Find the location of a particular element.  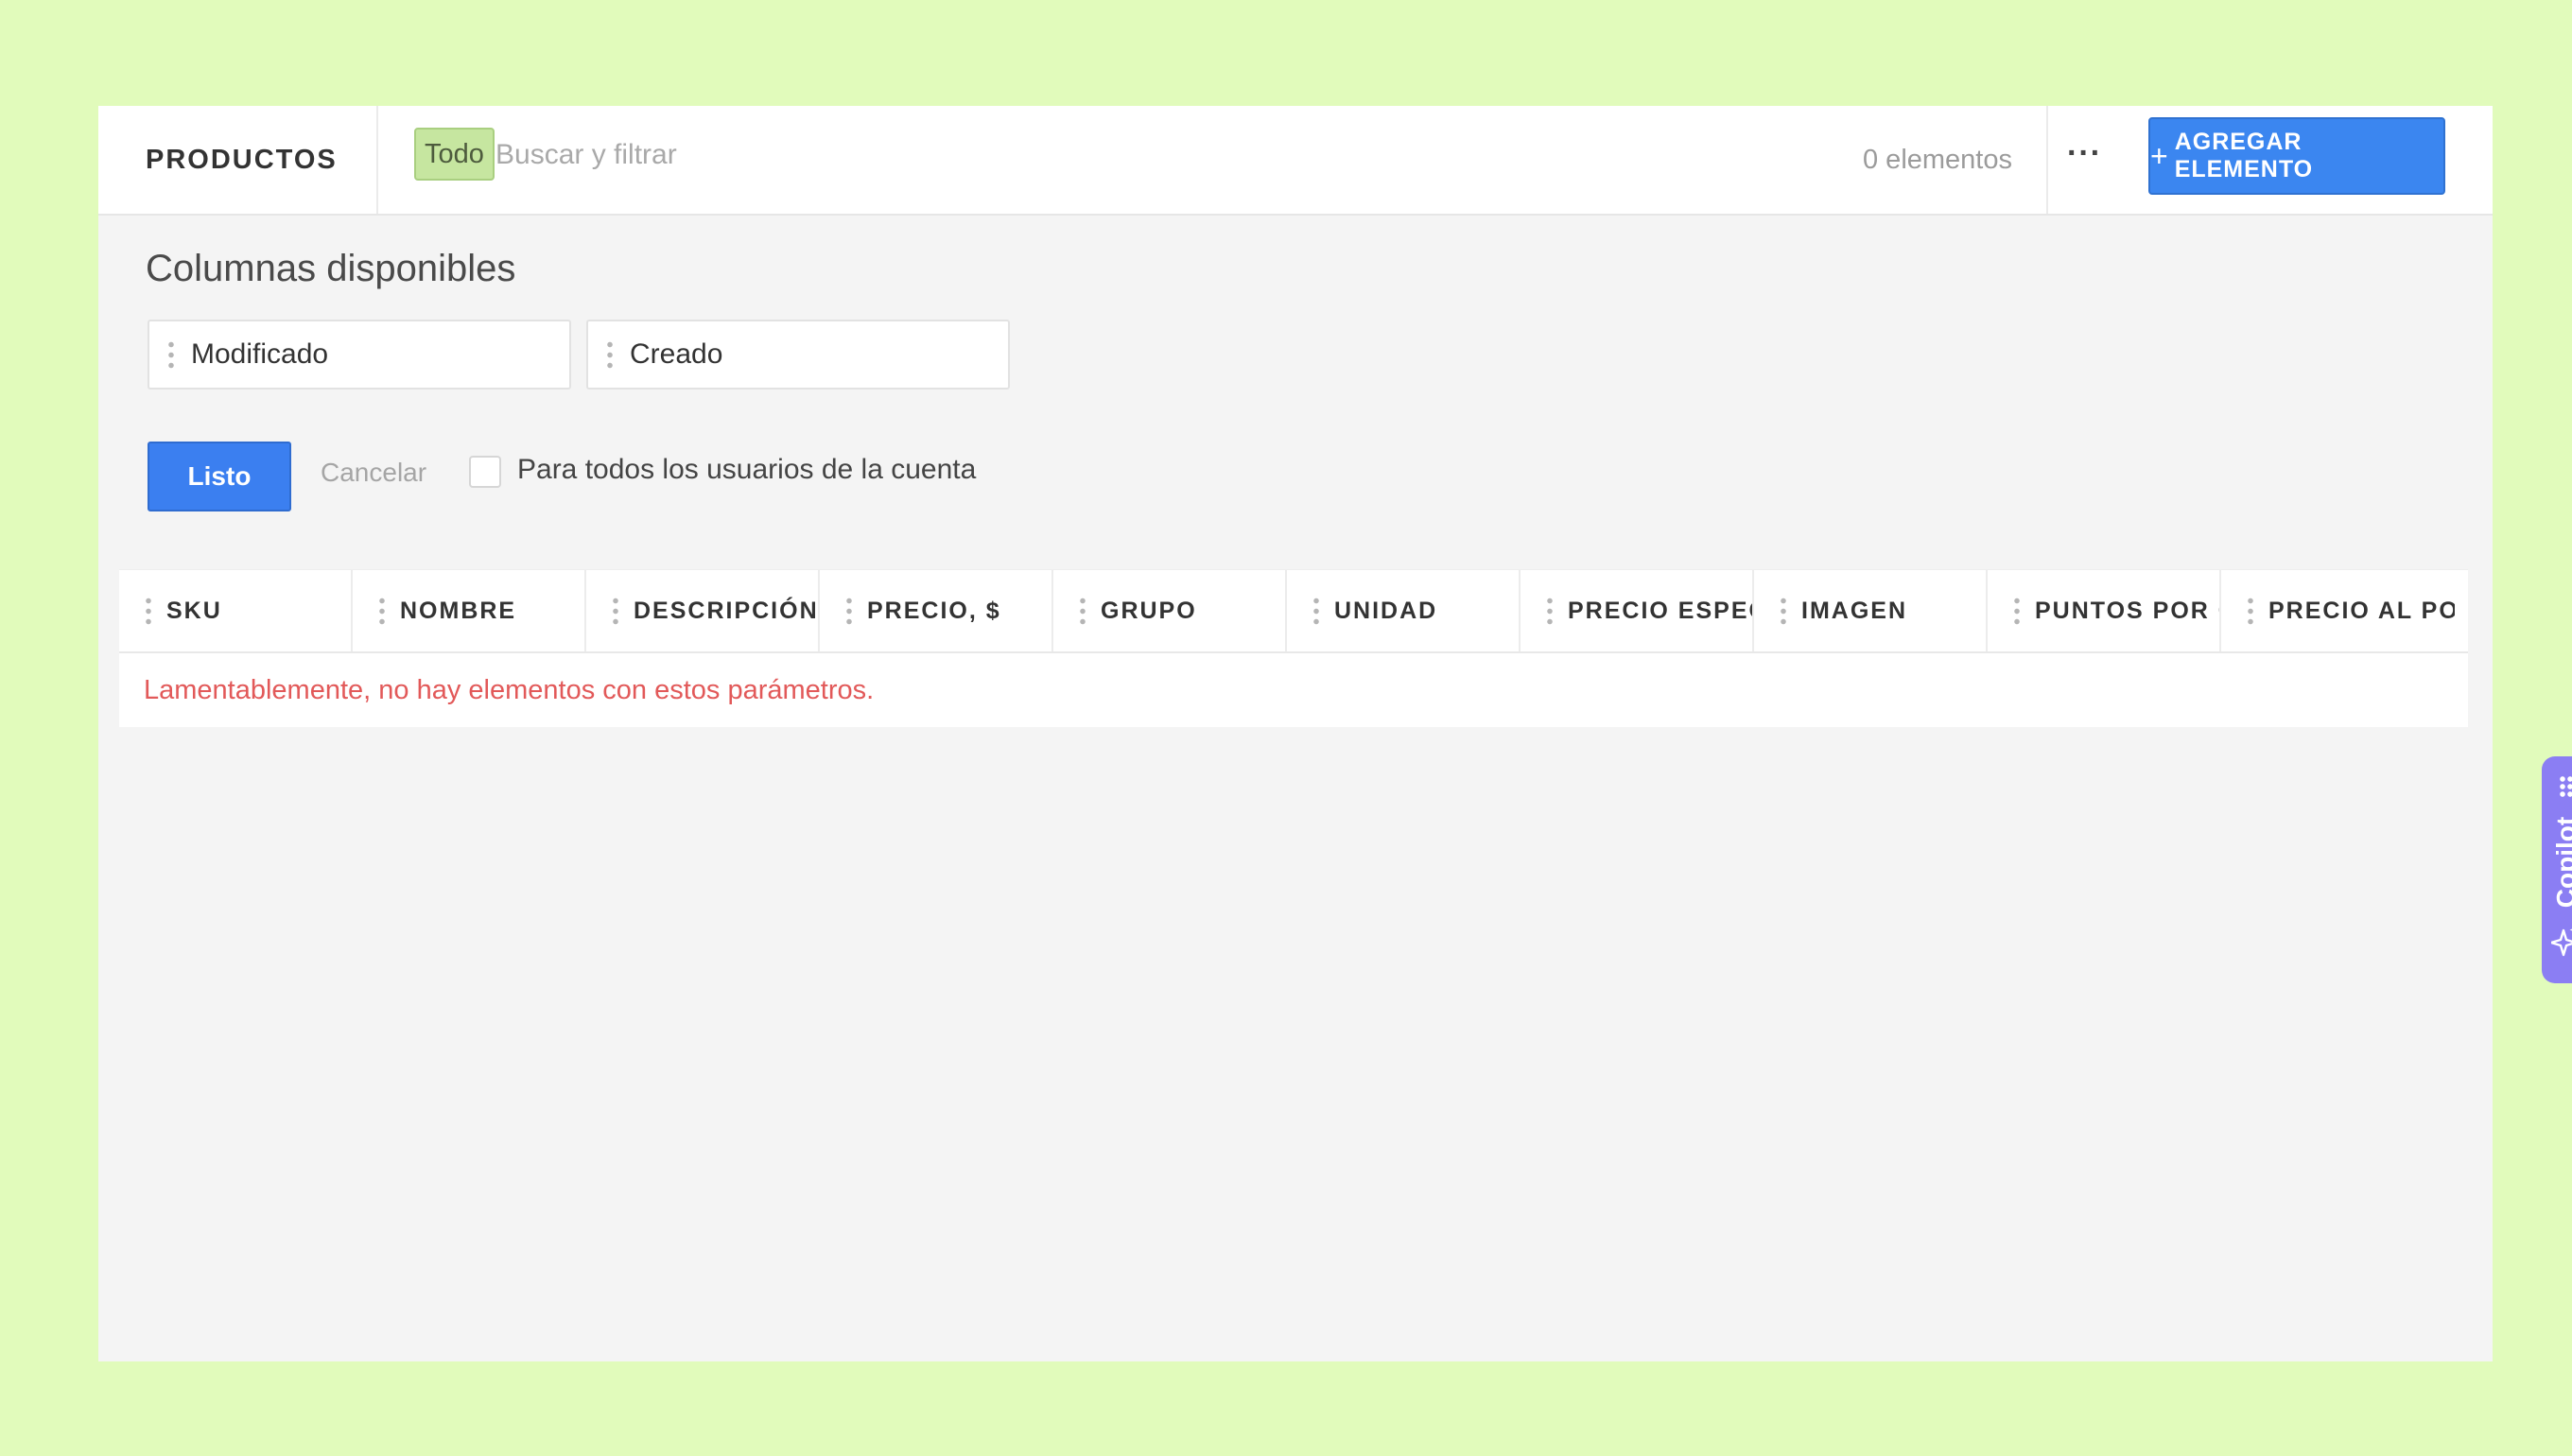

done-button: Listo is located at coordinates (219, 476).